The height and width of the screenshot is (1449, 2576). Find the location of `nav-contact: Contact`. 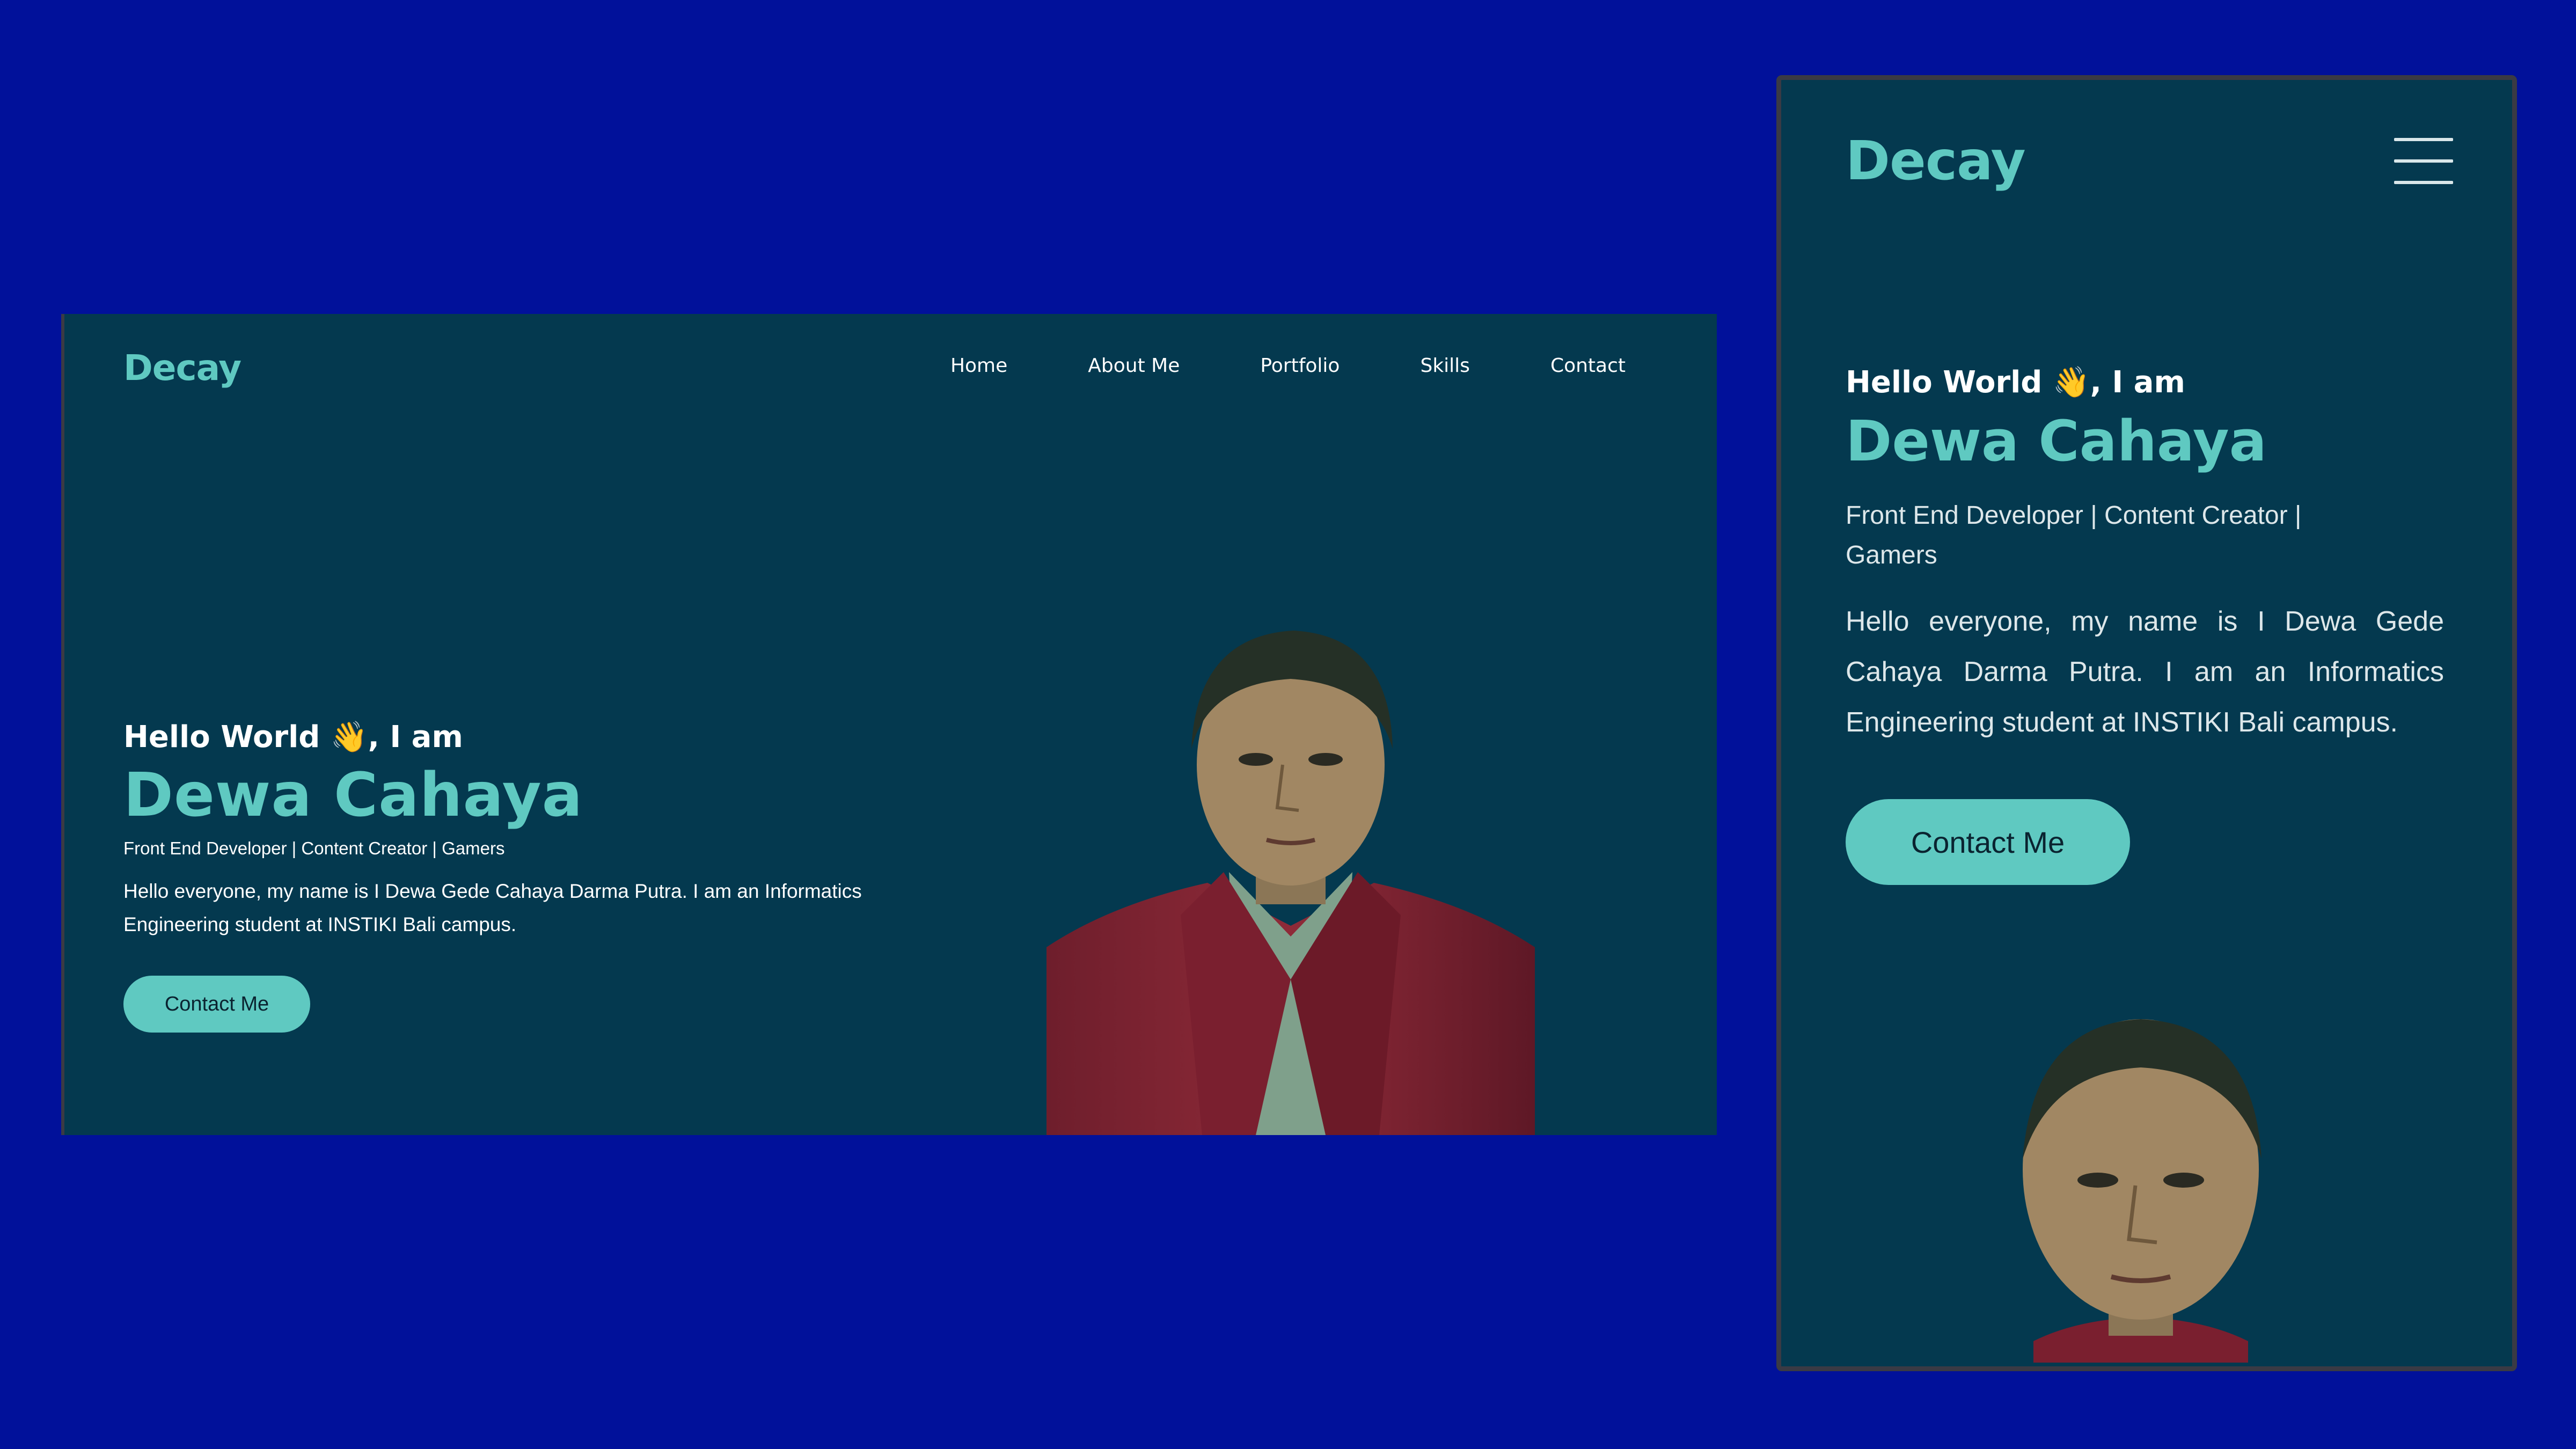

nav-contact: Contact is located at coordinates (1588, 366).